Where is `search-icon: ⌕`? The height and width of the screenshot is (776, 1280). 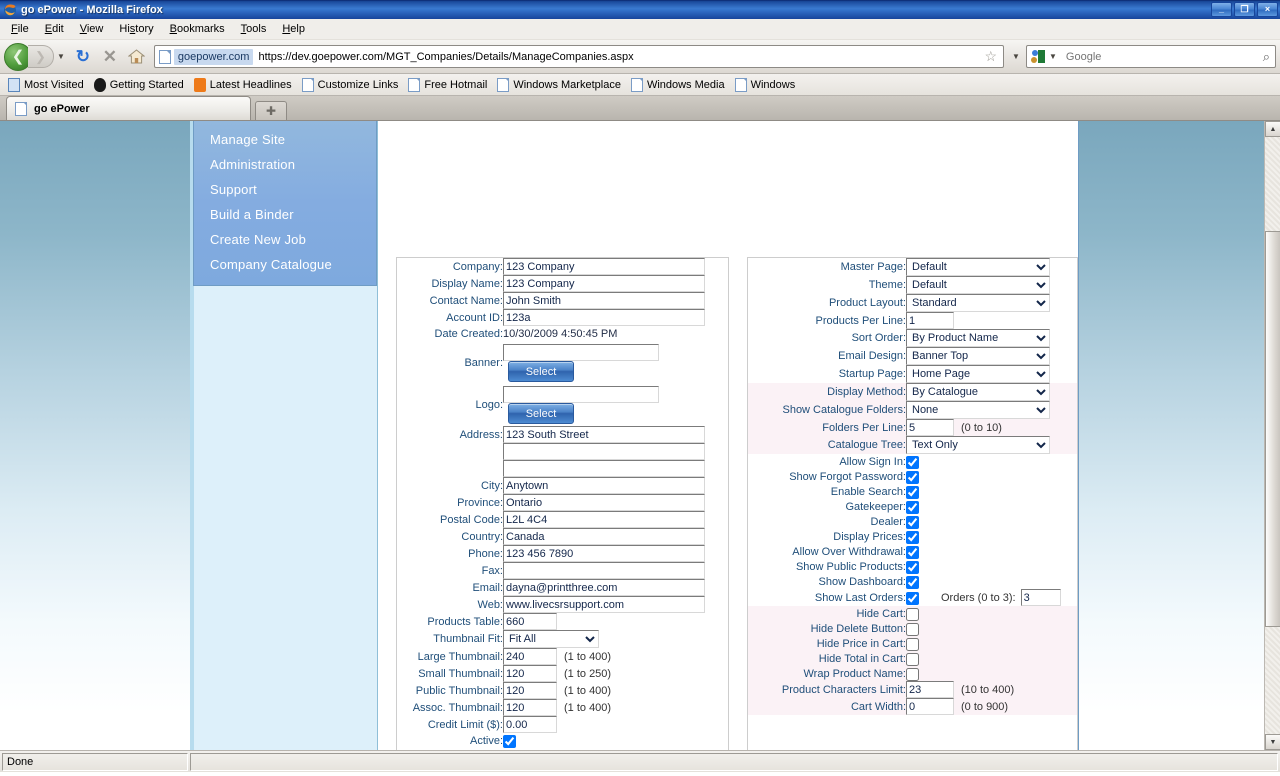 search-icon: ⌕ is located at coordinates (1267, 57).